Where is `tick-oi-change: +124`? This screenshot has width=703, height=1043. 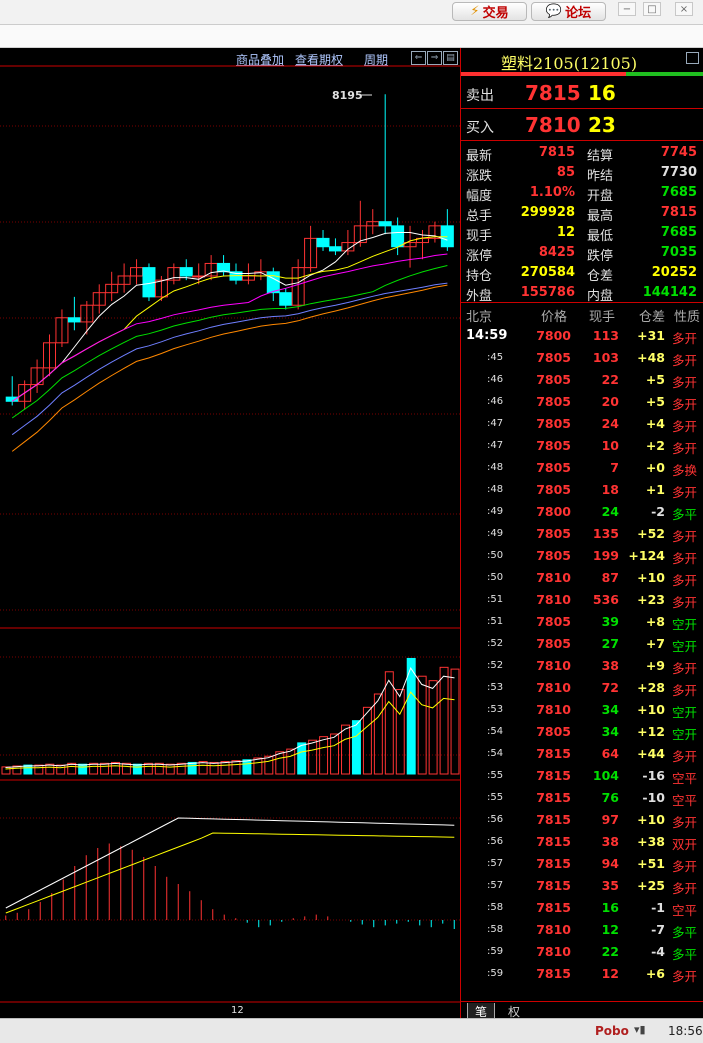 tick-oi-change: +124 is located at coordinates (646, 555).